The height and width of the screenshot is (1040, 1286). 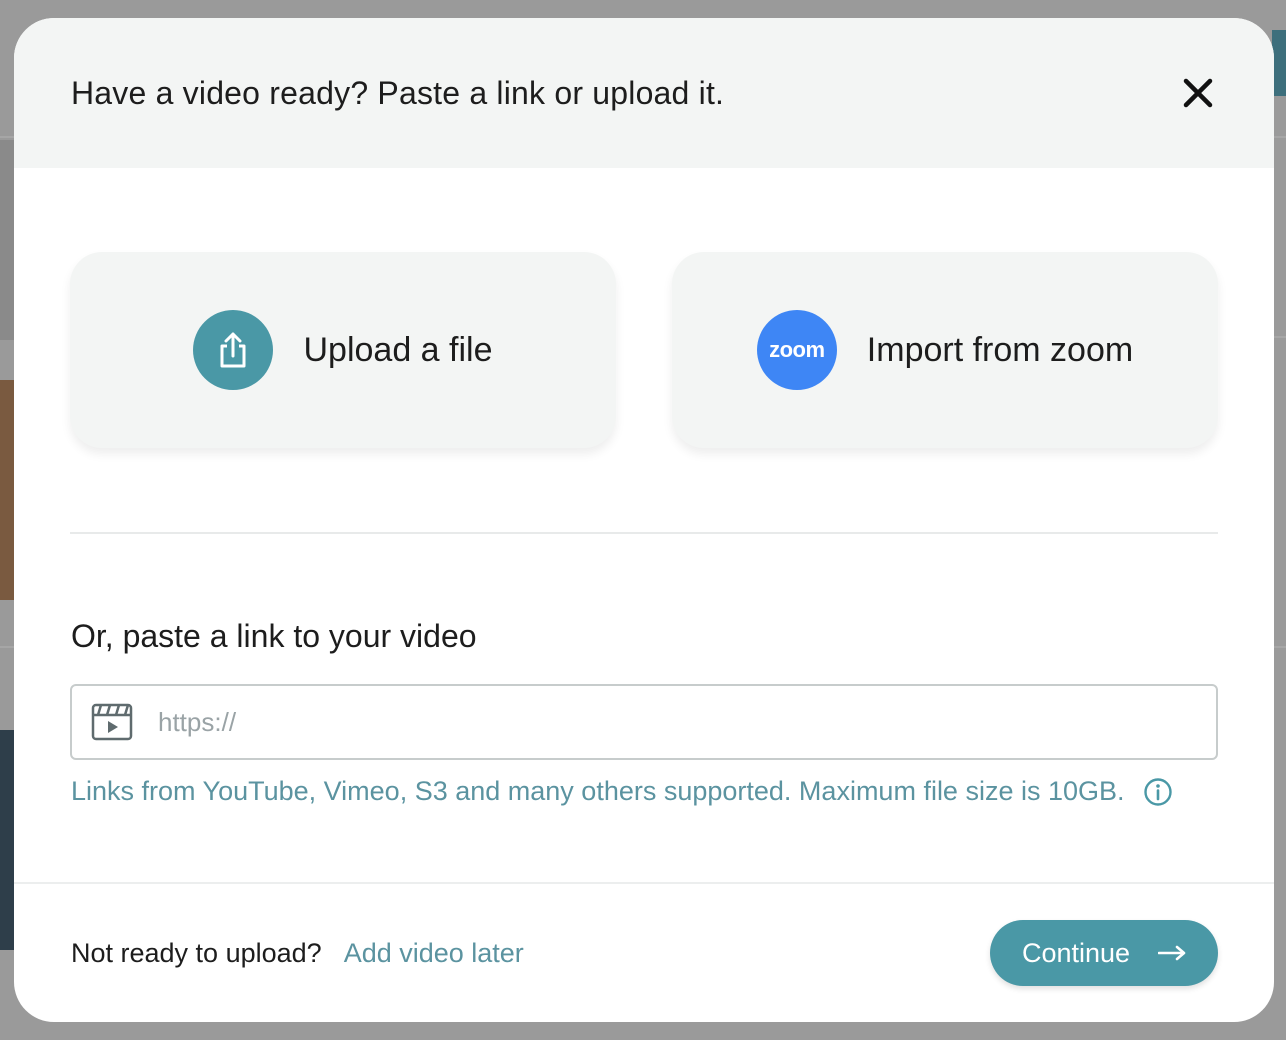 What do you see at coordinates (112, 722) in the screenshot?
I see `video-clapper-icon` at bounding box center [112, 722].